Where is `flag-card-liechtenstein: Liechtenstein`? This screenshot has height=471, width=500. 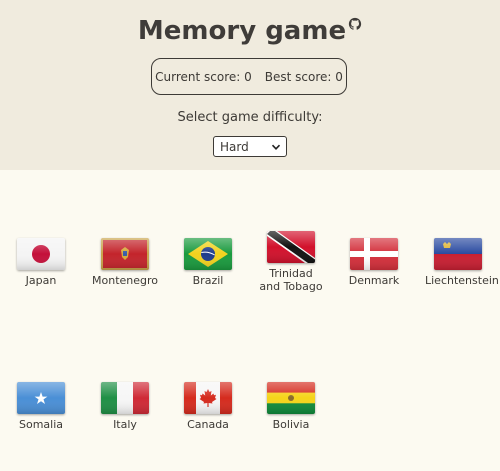 flag-card-liechtenstein: Liechtenstein is located at coordinates (462, 262).